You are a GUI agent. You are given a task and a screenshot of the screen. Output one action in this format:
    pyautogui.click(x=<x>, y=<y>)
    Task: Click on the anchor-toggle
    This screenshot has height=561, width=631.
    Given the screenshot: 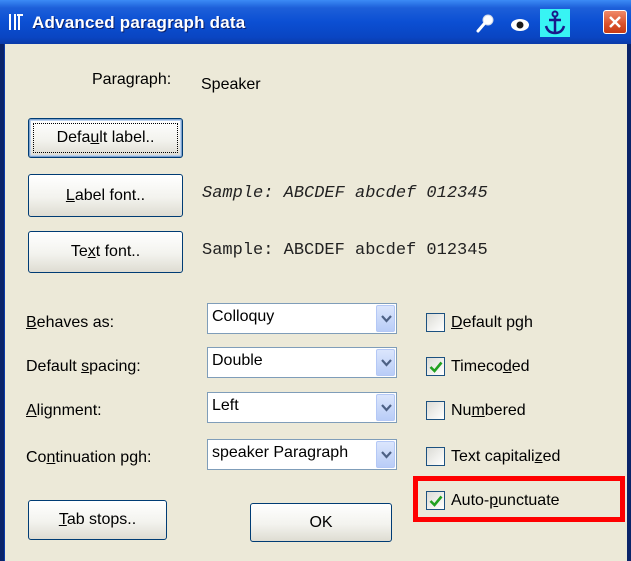 What is the action you would take?
    pyautogui.click(x=555, y=23)
    